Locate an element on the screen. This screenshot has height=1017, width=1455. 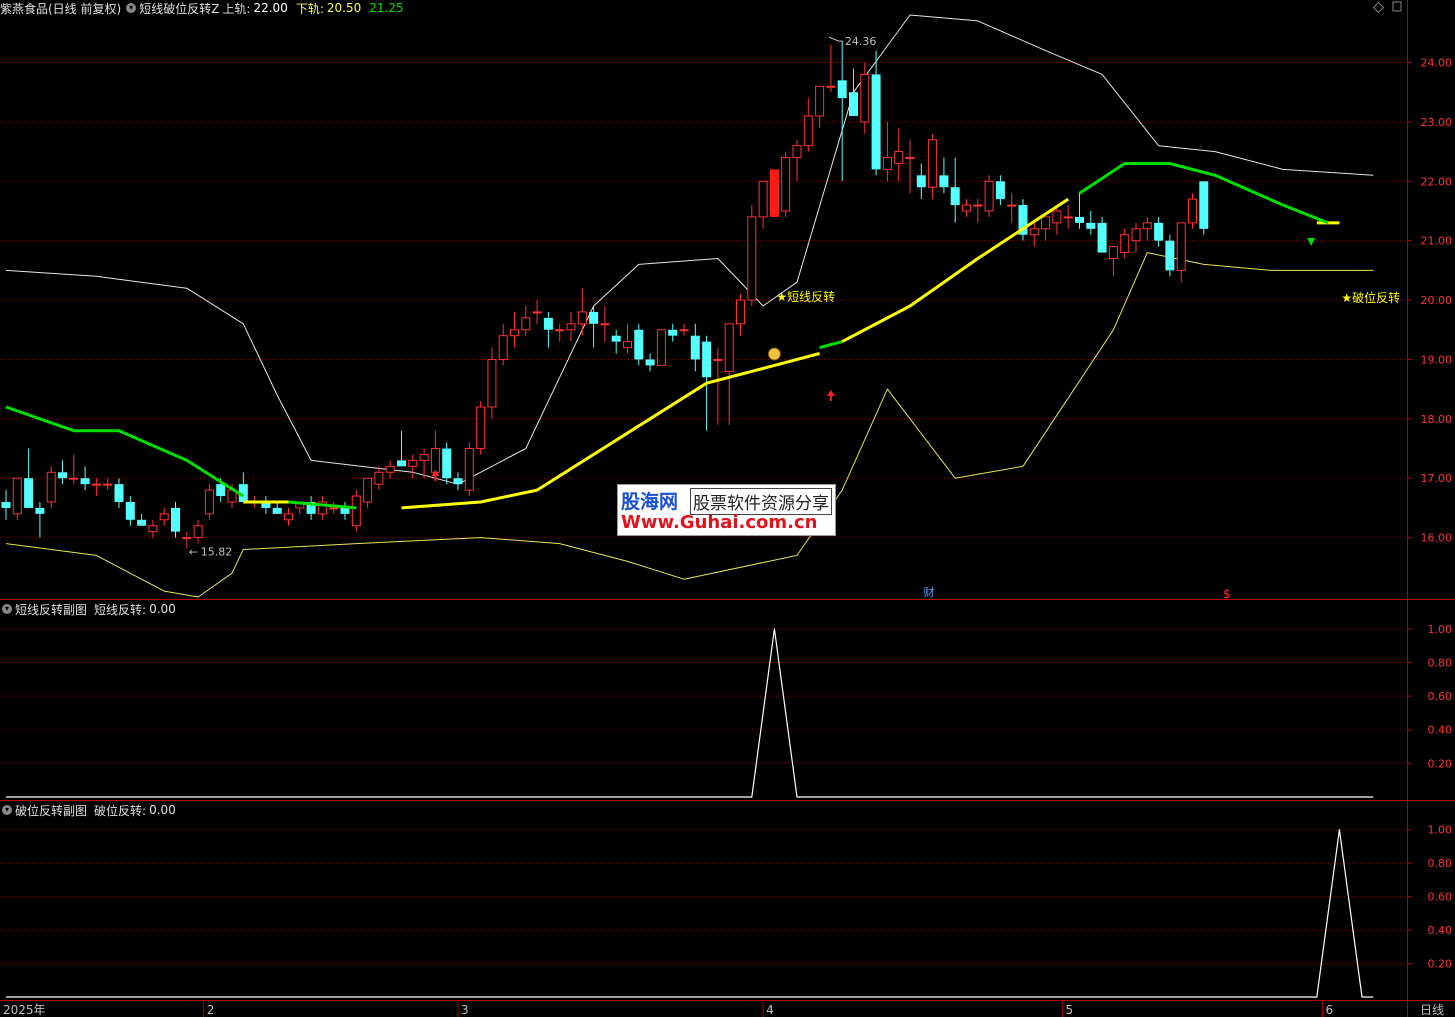
sub1-title: 短线反转副图 is located at coordinates (51, 609).